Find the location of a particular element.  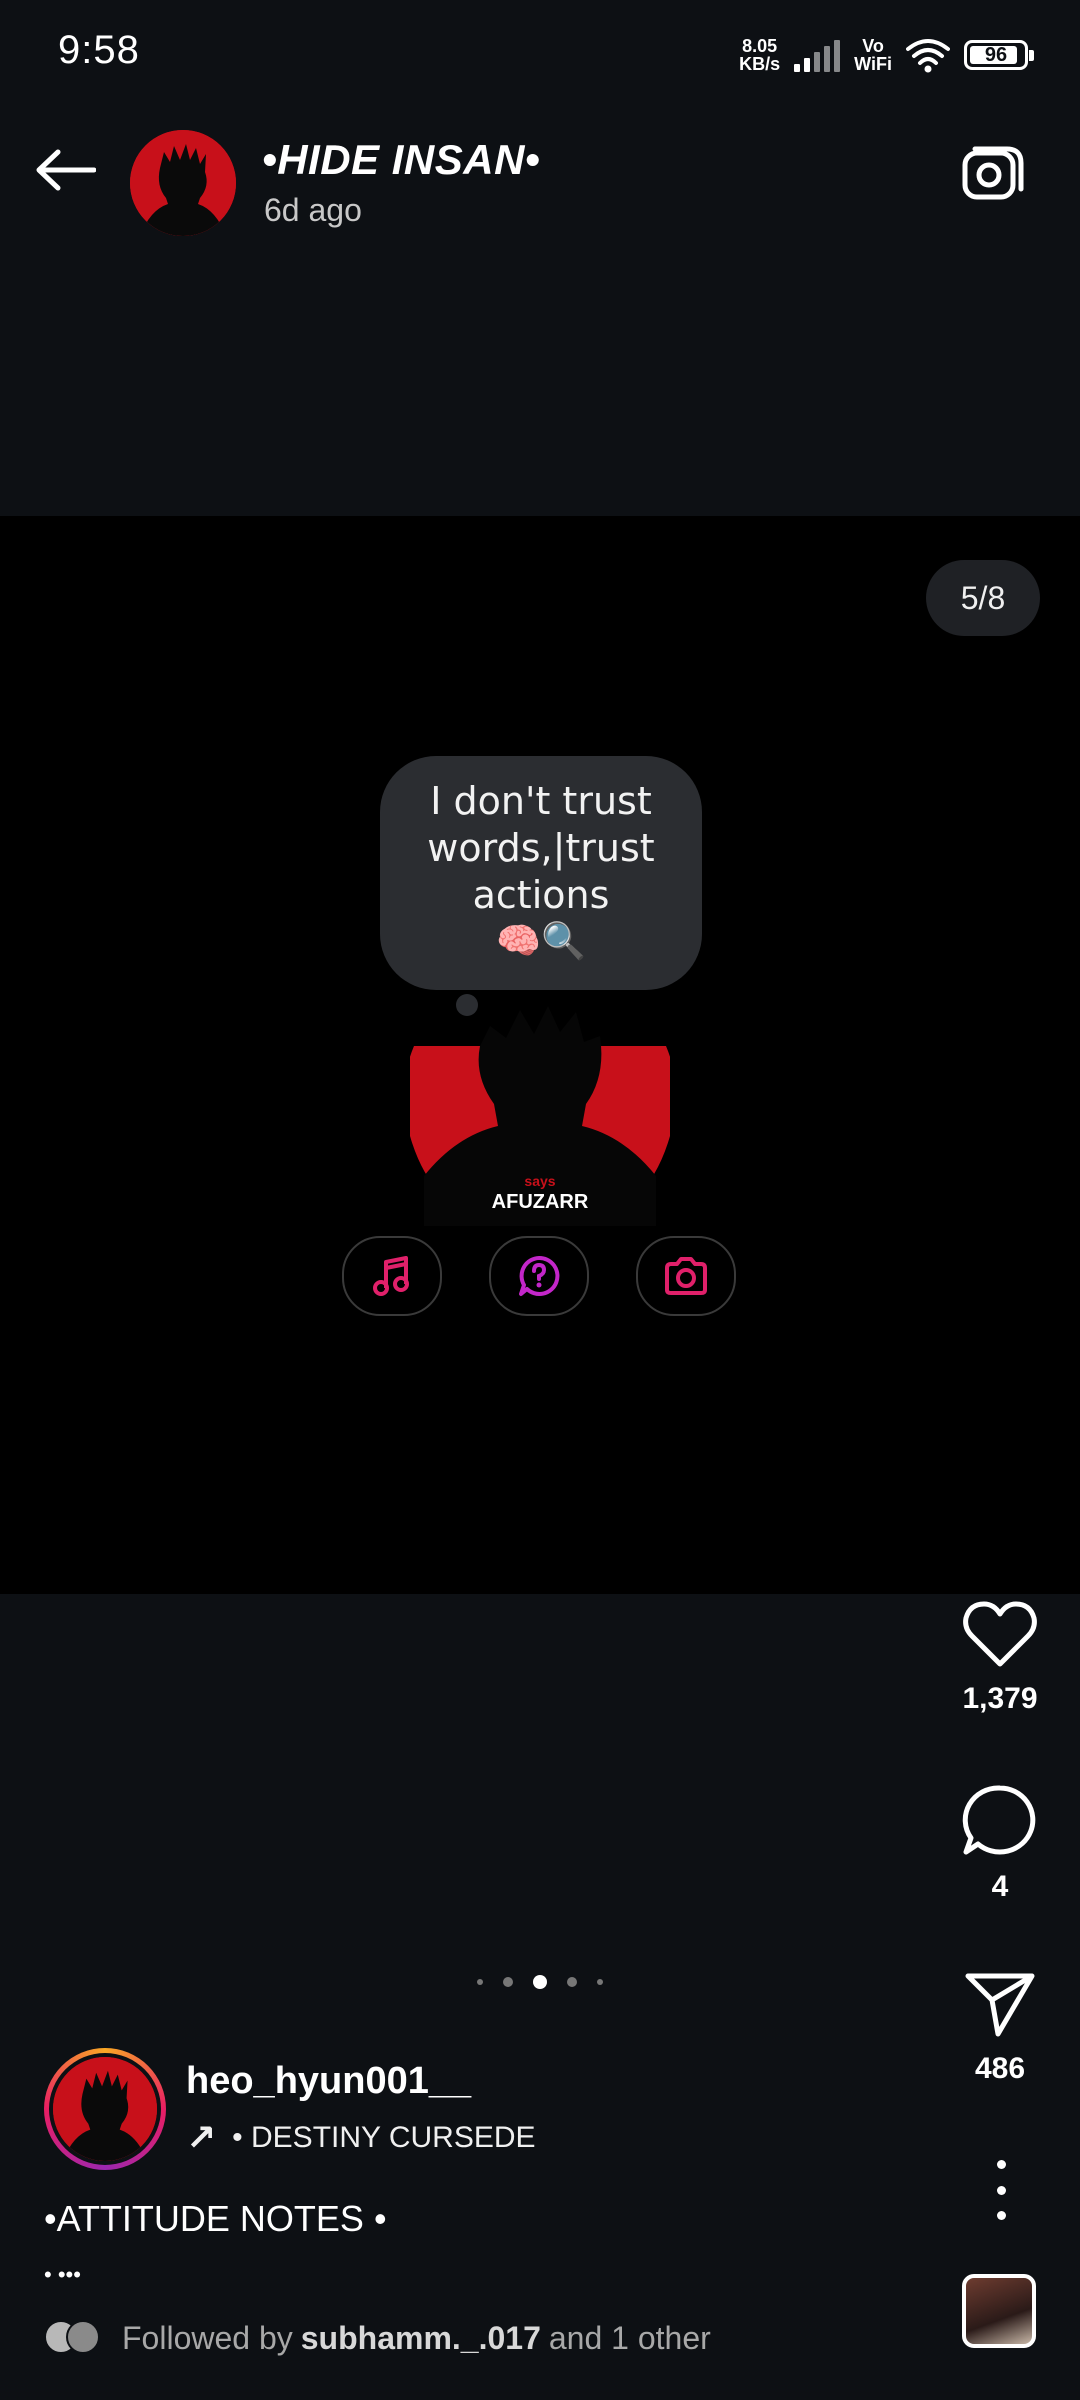

audio-row: ↗ • DESTINY CURSEDE is located at coordinates (361, 2137).